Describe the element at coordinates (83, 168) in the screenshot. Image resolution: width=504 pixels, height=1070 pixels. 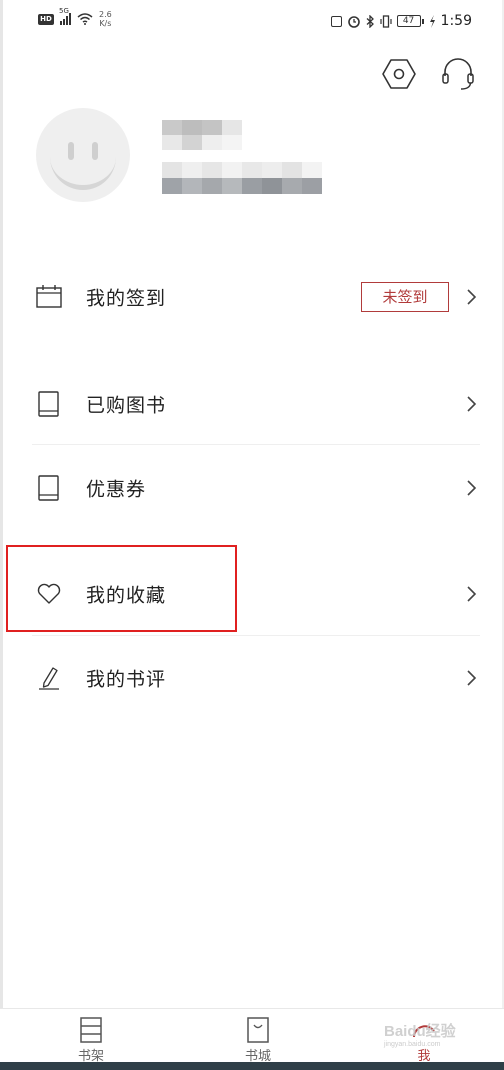
I see `avatar-smile` at that location.